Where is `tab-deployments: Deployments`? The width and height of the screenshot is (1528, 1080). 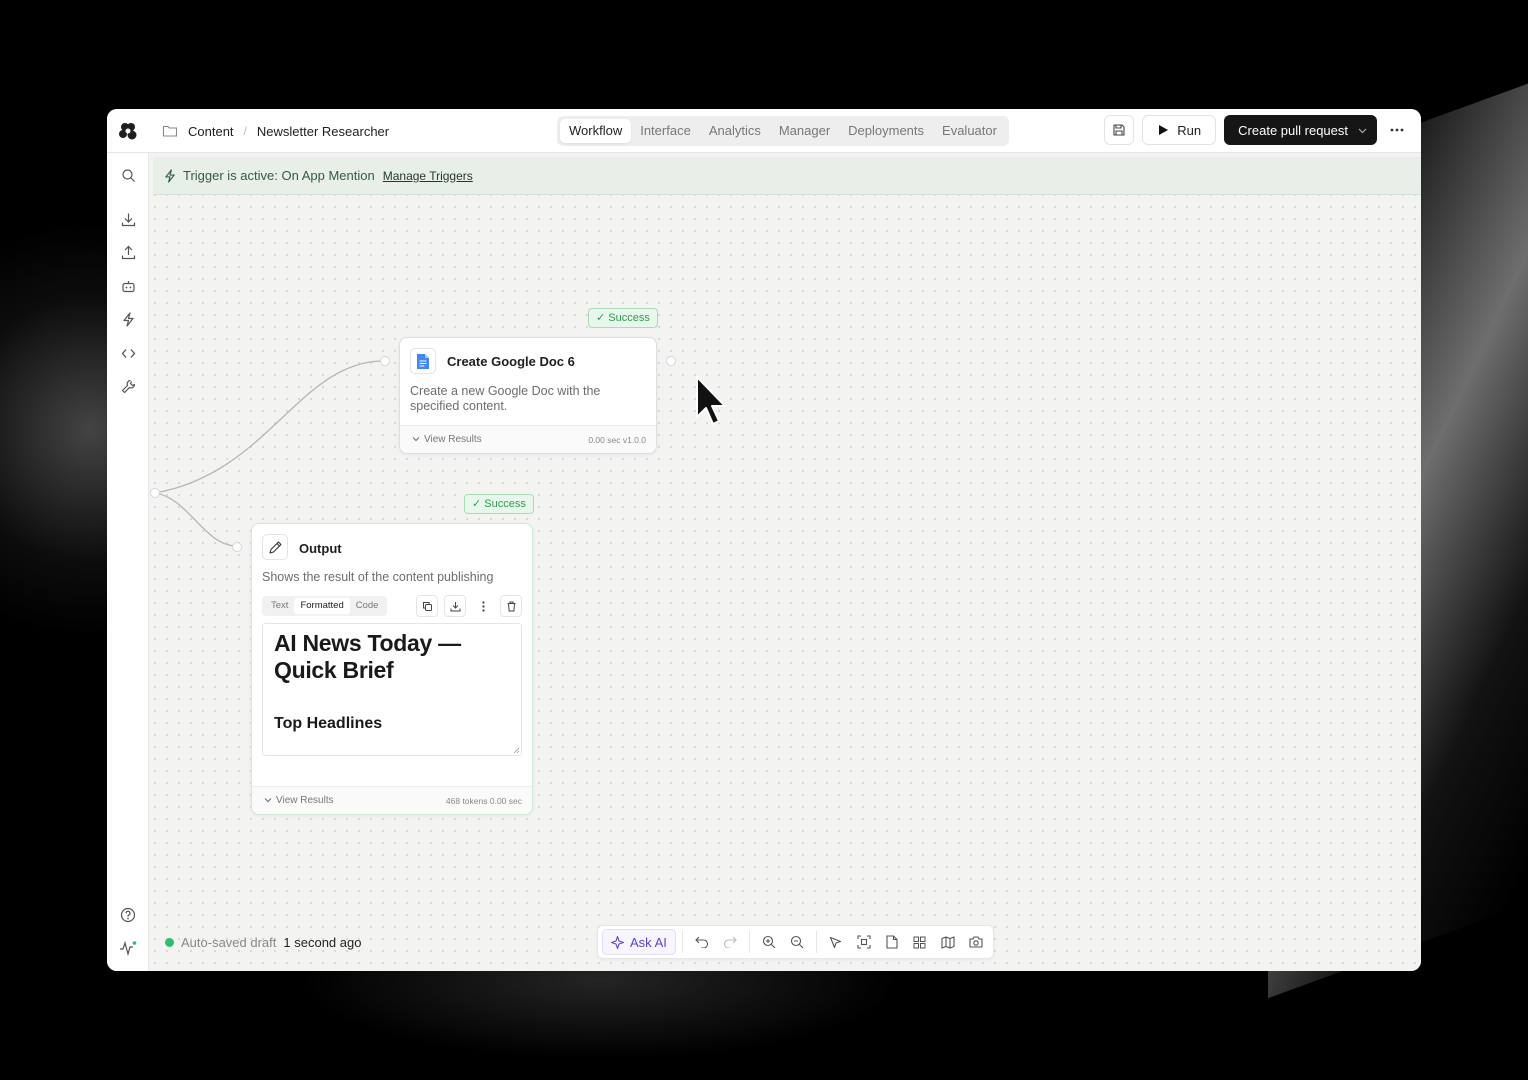
tab-deployments: Deployments is located at coordinates (886, 131).